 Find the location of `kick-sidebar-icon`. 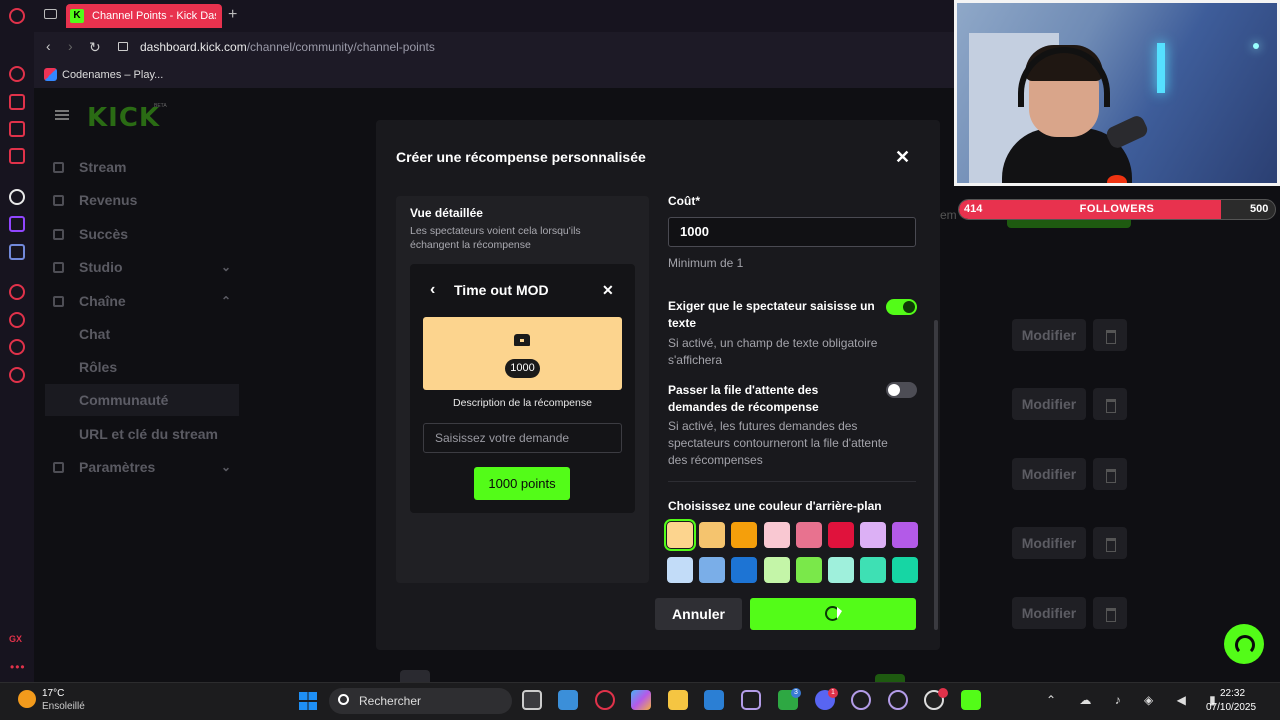

kick-sidebar-icon is located at coordinates (17, 197).